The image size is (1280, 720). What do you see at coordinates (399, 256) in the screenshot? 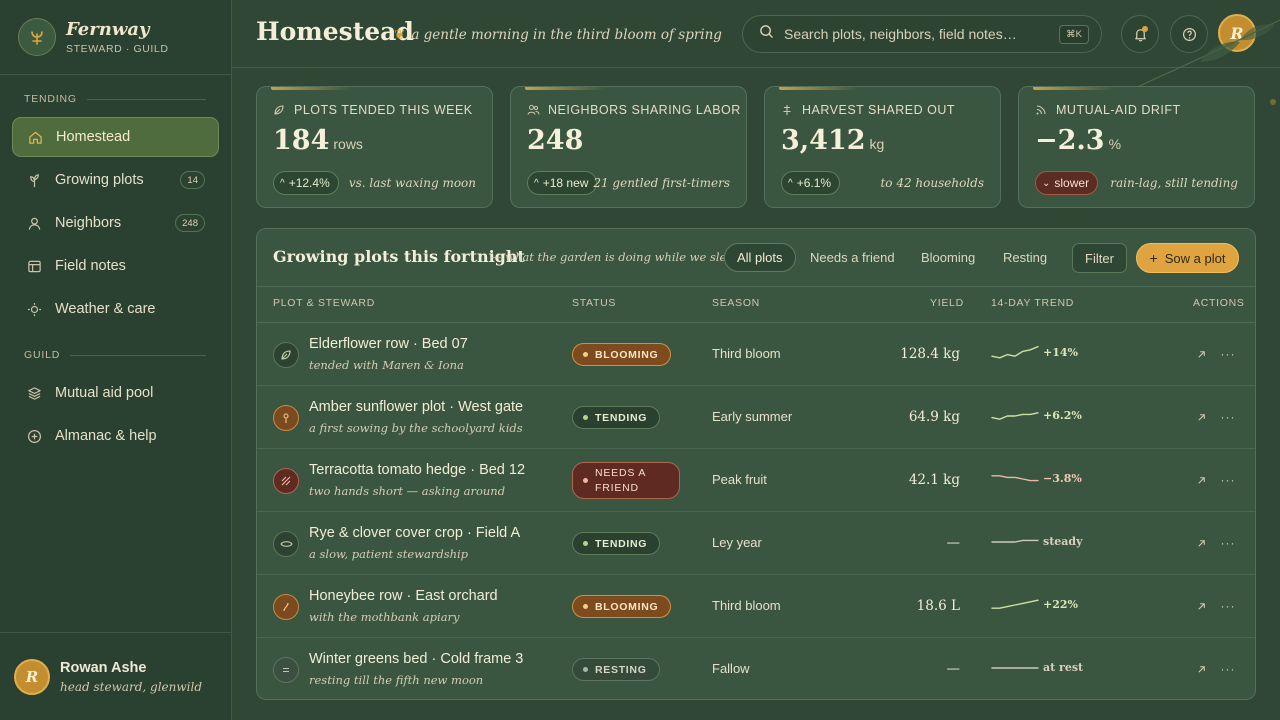
I see `panel-title: Growing plots this fortnight` at bounding box center [399, 256].